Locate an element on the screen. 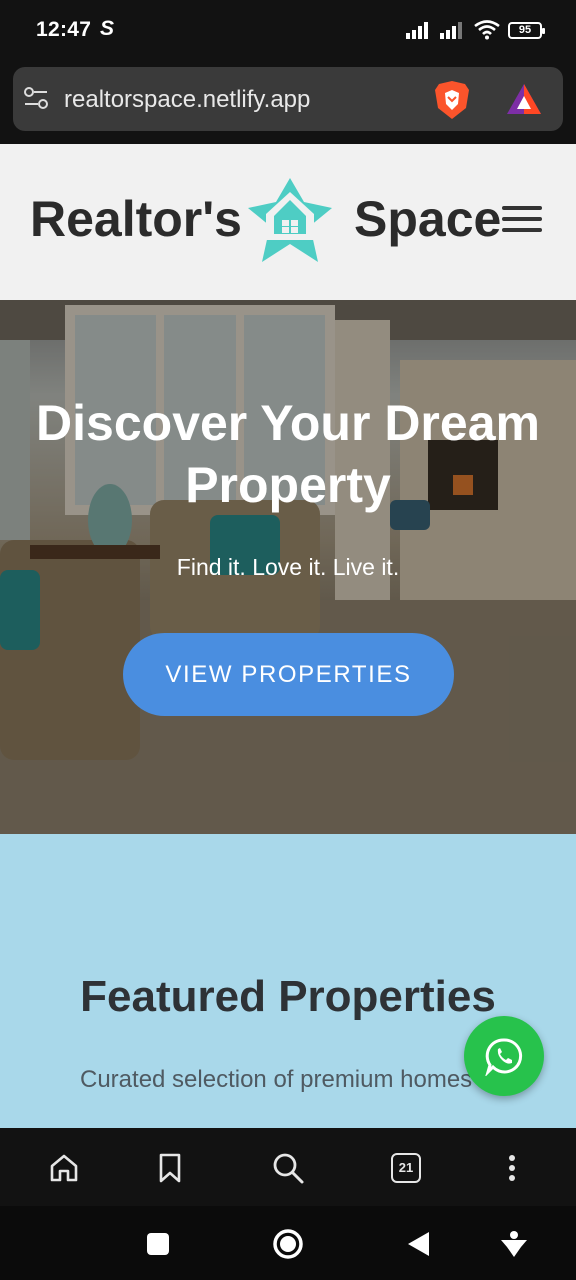 The width and height of the screenshot is (576, 1280). tabs-icon: 21 is located at coordinates (406, 1168).